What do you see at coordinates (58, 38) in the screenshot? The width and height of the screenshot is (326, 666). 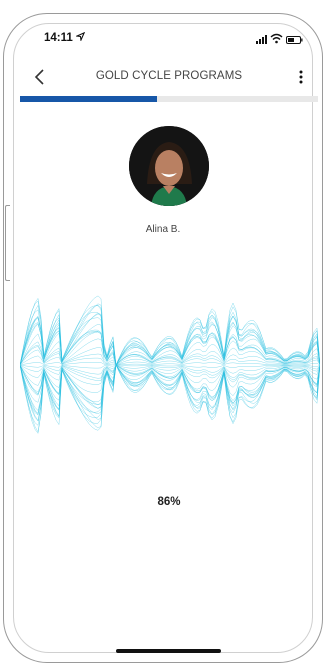 I see `status-time: 14:11` at bounding box center [58, 38].